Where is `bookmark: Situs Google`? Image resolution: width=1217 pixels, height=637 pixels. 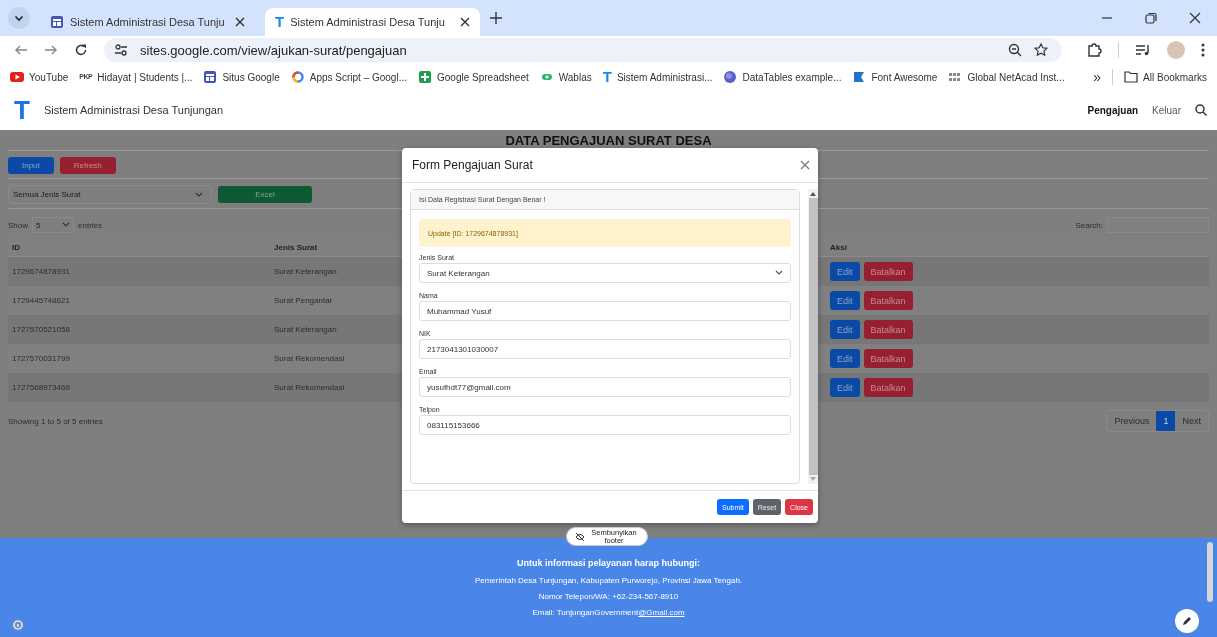 bookmark: Situs Google is located at coordinates (241, 77).